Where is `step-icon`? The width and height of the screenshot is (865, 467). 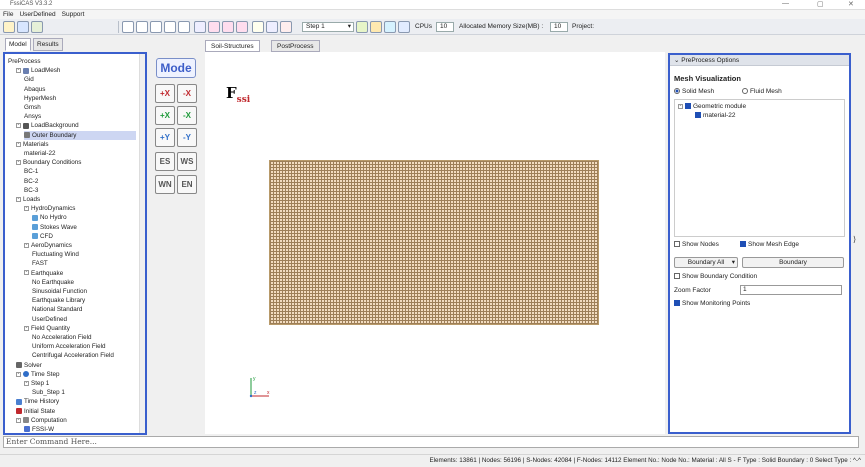 step-icon is located at coordinates (362, 27).